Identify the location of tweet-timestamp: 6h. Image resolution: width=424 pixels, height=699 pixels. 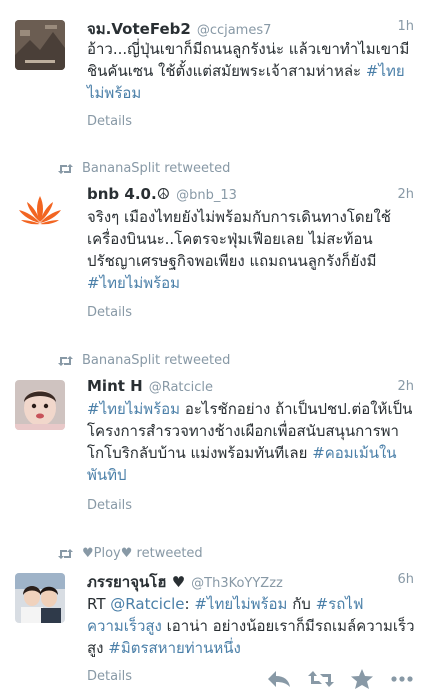
(405, 579).